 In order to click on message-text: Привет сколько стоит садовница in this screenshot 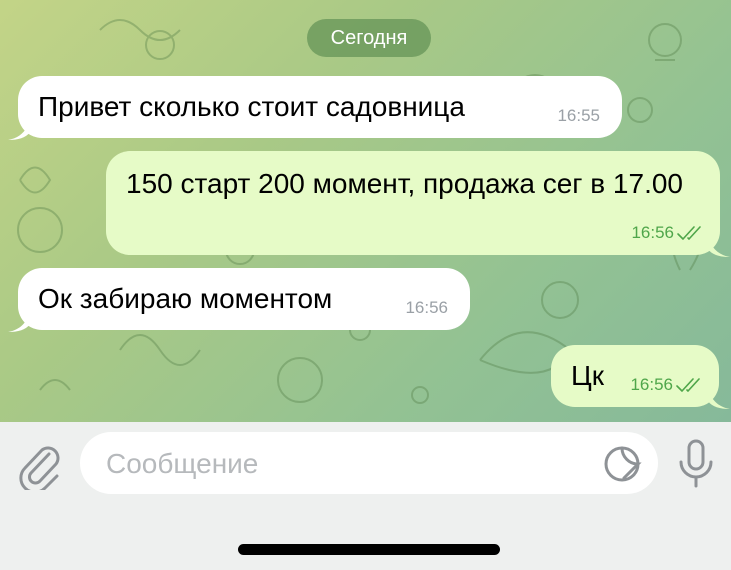, I will do `click(251, 106)`.